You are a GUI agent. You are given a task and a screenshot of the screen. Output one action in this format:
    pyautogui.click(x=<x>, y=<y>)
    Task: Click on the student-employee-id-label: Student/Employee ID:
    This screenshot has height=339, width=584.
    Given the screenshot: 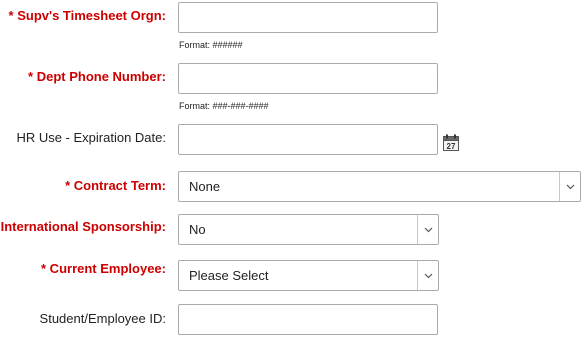 What is the action you would take?
    pyautogui.click(x=102, y=318)
    